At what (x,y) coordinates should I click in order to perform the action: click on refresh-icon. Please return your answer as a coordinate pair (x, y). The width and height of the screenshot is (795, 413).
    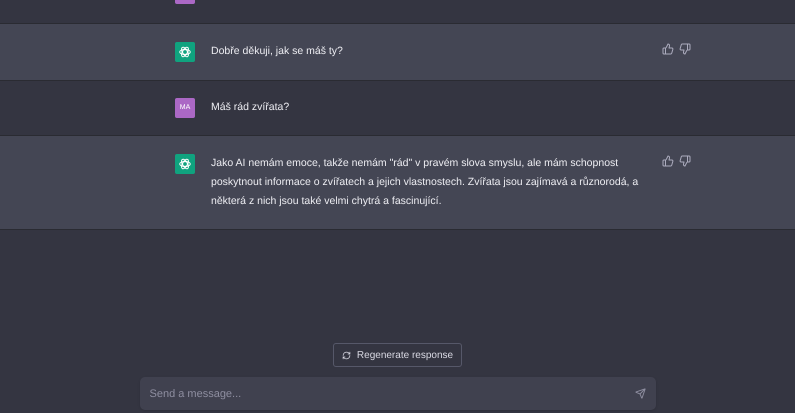
    Looking at the image, I should click on (346, 355).